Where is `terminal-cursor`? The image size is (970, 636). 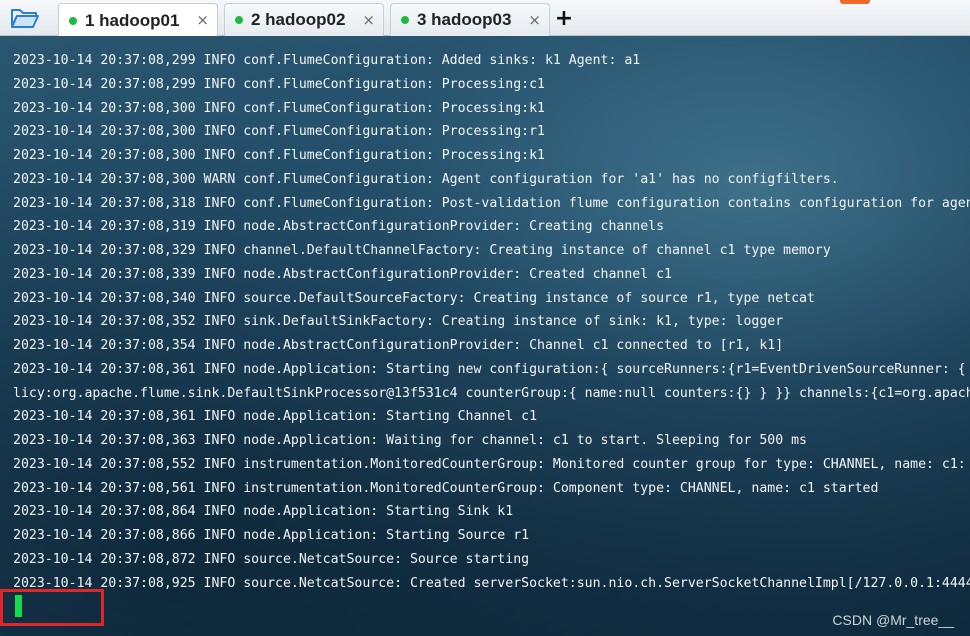 terminal-cursor is located at coordinates (18, 606).